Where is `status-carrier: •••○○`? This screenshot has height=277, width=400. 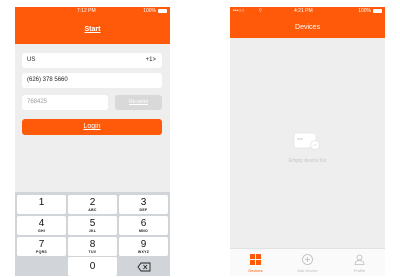
status-carrier: •••○○ is located at coordinates (239, 11).